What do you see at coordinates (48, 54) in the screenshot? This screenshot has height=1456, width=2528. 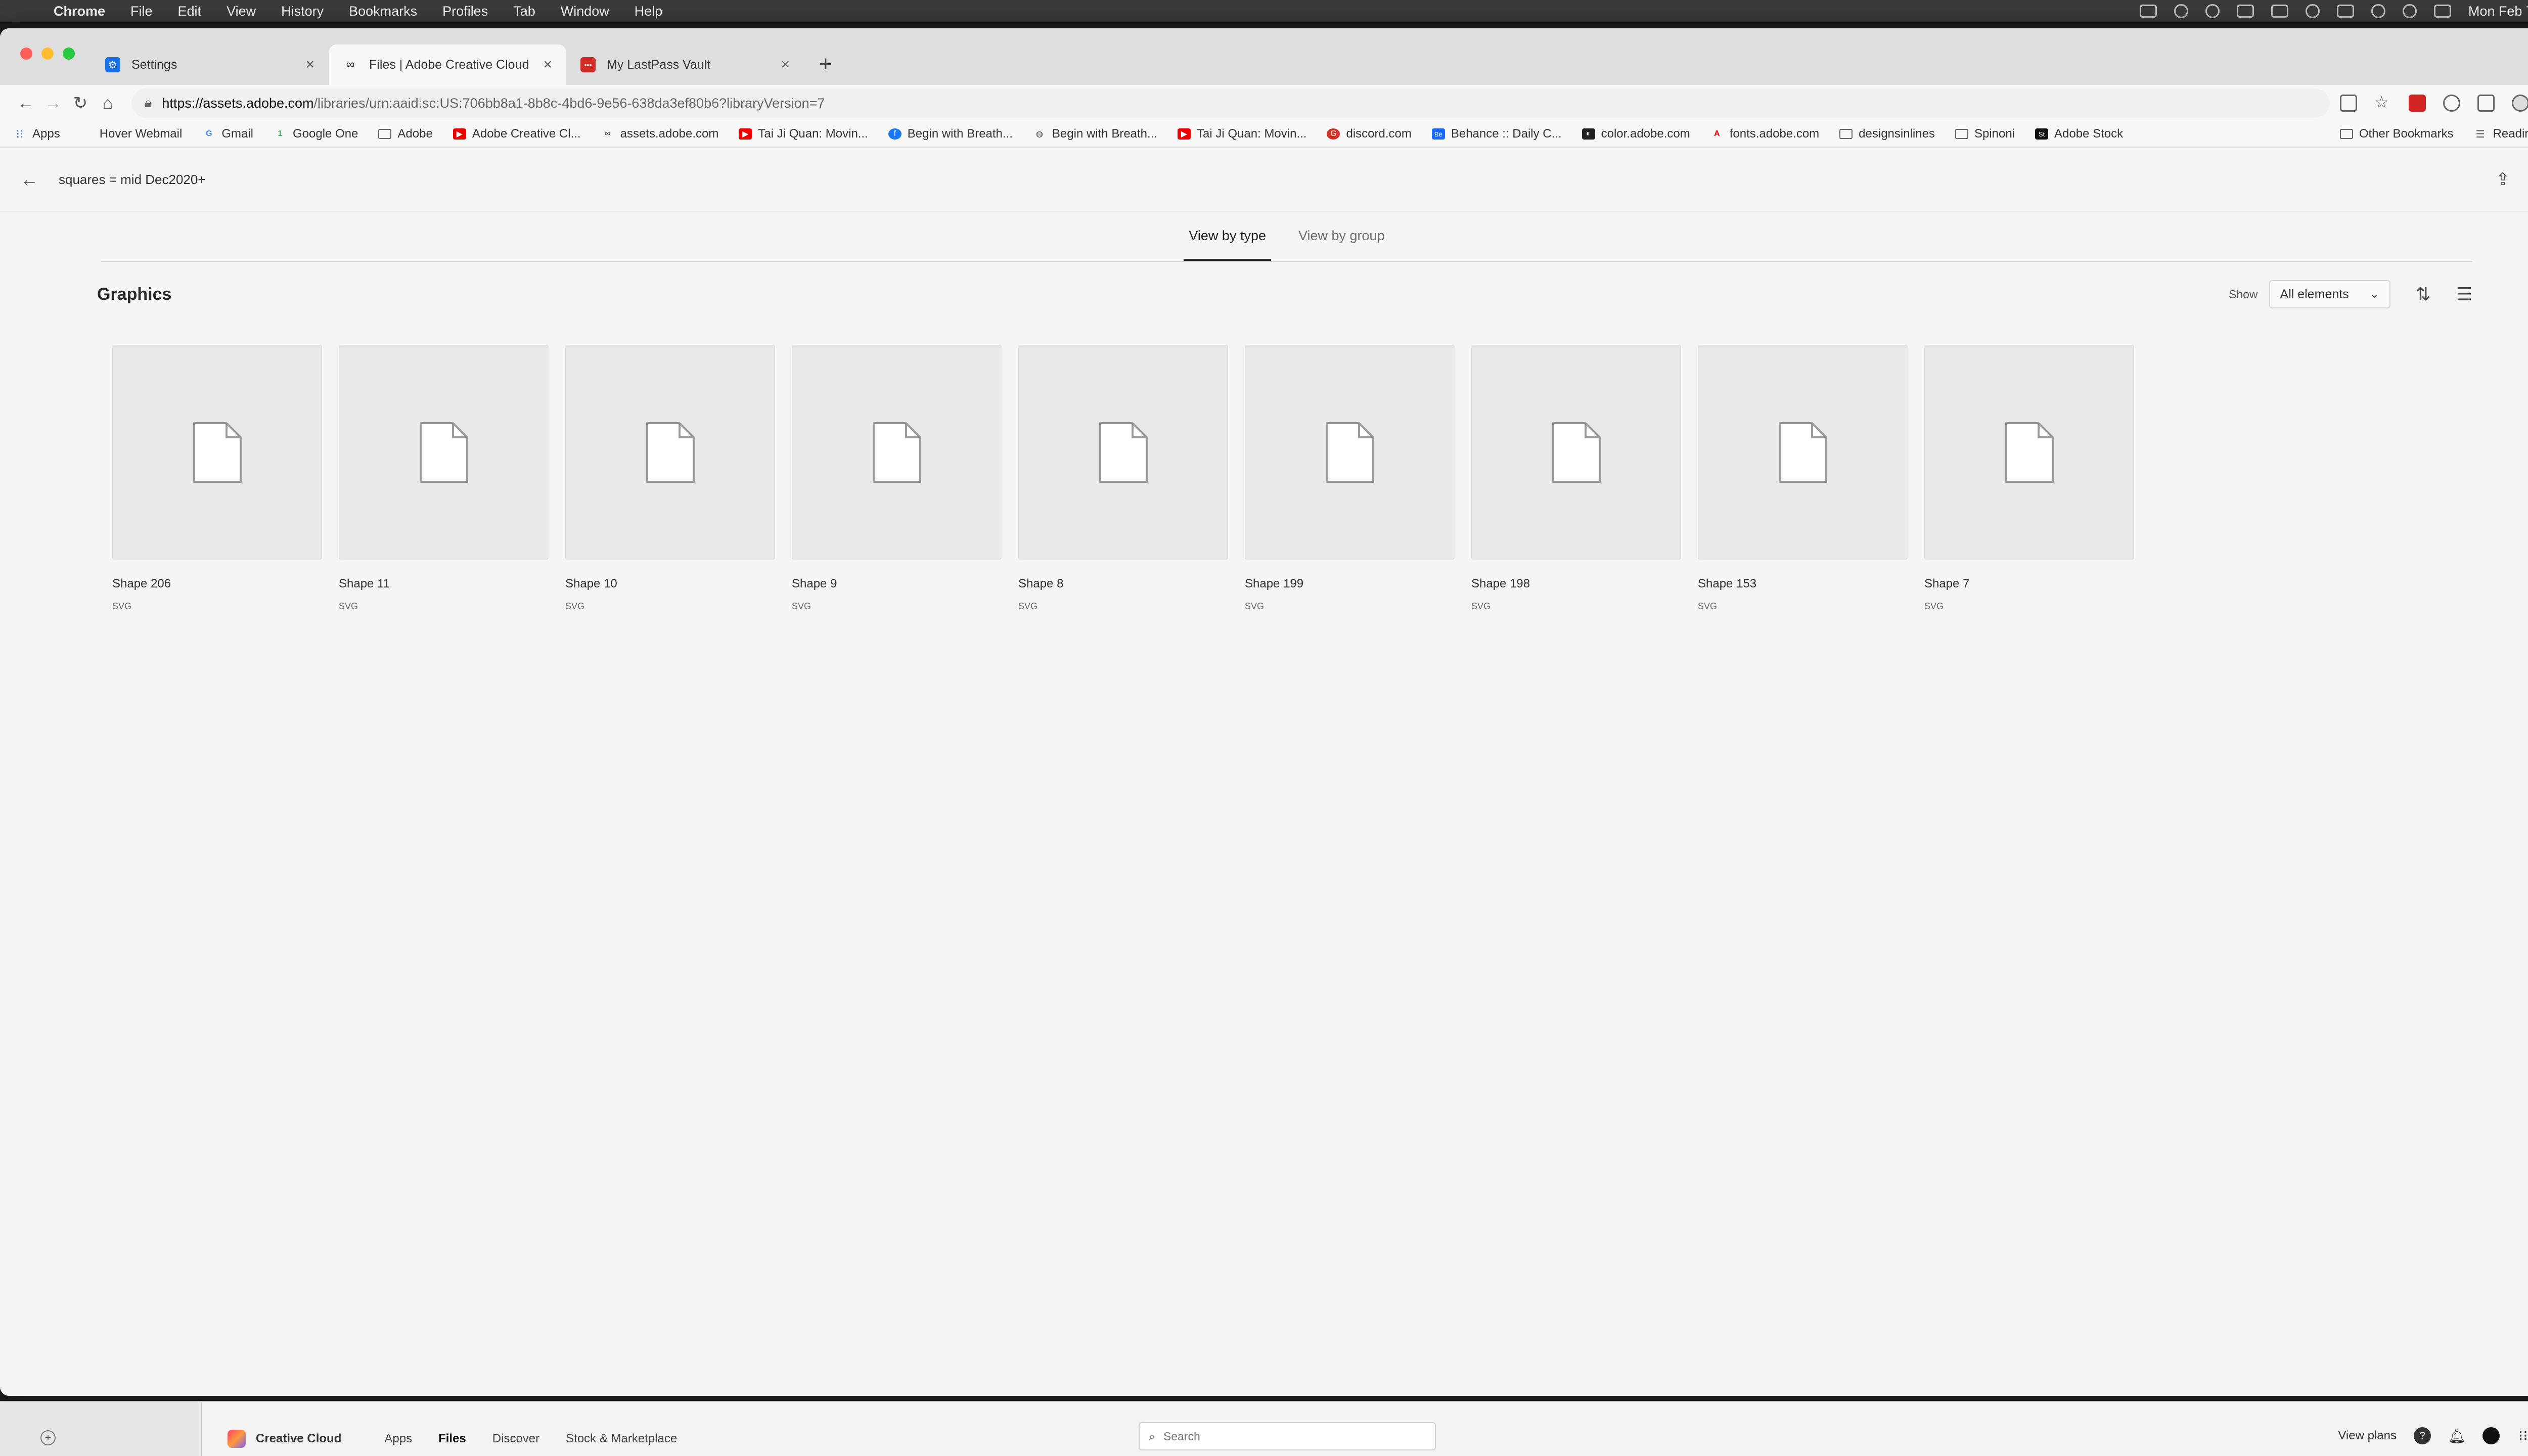 I see `minimize-window-button` at bounding box center [48, 54].